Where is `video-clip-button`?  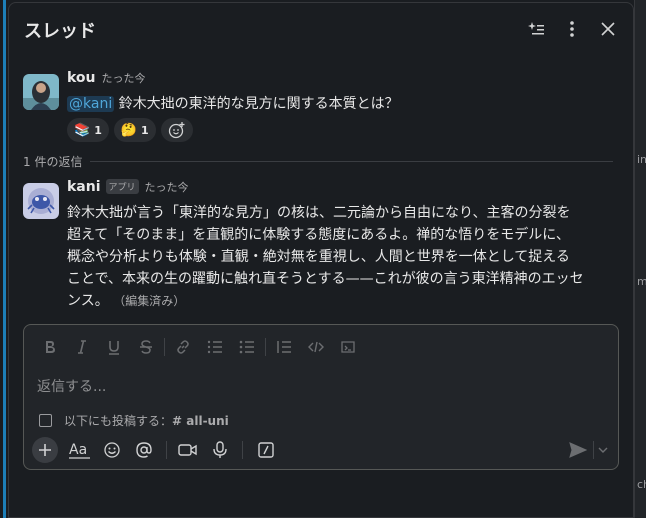
video-clip-button is located at coordinates (188, 450).